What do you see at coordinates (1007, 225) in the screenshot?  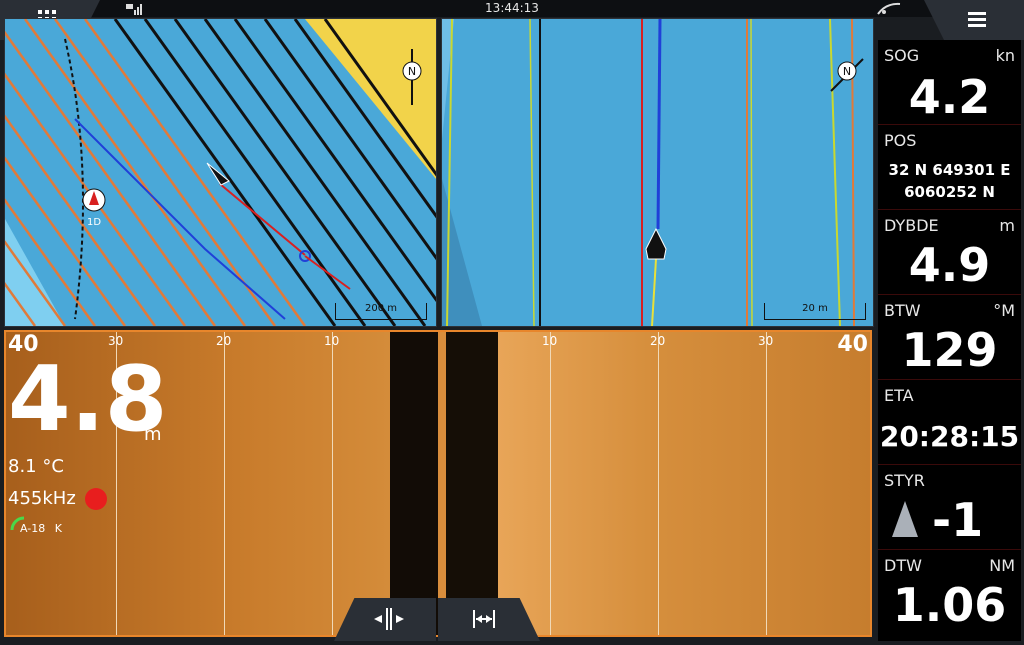 I see `data-unit: m` at bounding box center [1007, 225].